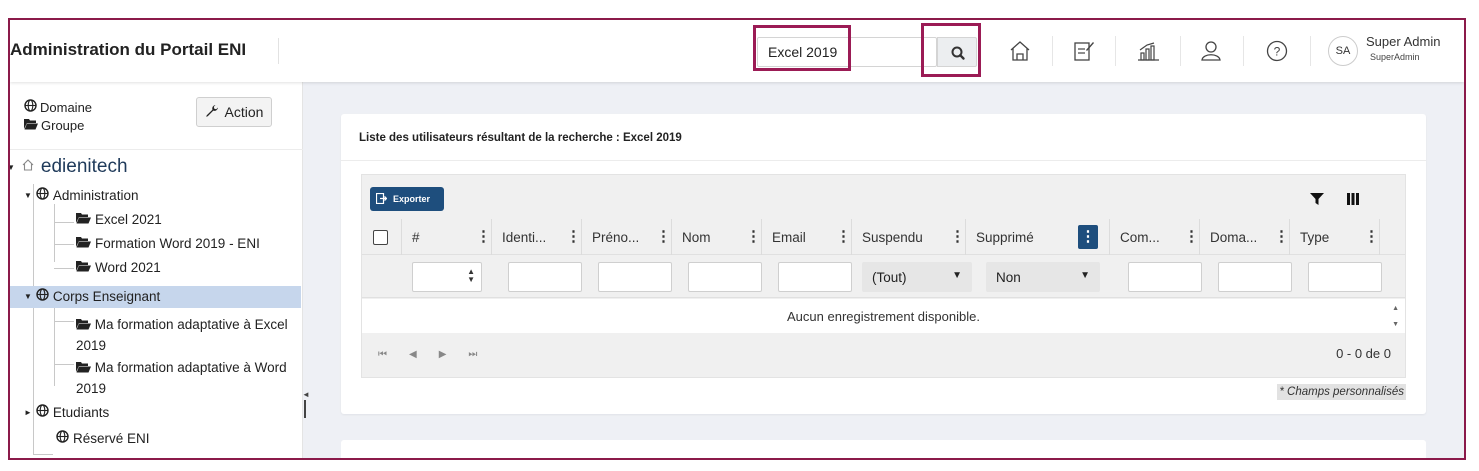 The width and height of the screenshot is (1479, 471). Describe the element at coordinates (917, 277) in the screenshot. I see `filter-suspendu-select: (Tout) ▼` at that location.